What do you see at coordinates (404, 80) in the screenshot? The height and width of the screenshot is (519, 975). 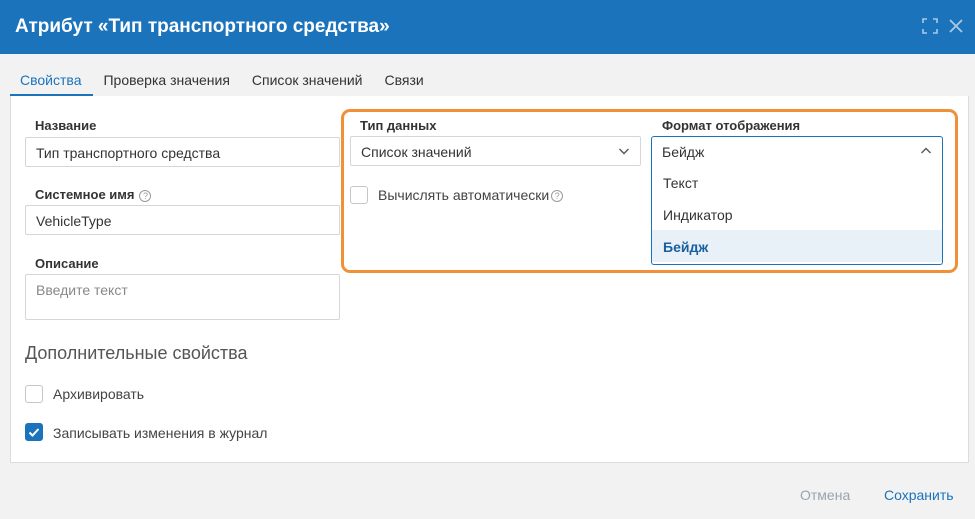 I see `tab-links: Связи` at bounding box center [404, 80].